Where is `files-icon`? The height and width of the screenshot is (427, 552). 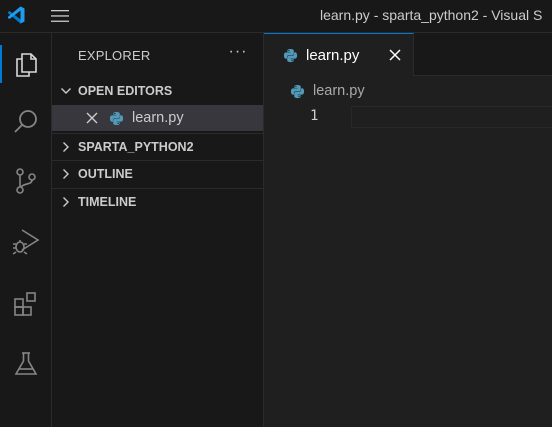 files-icon is located at coordinates (26, 65).